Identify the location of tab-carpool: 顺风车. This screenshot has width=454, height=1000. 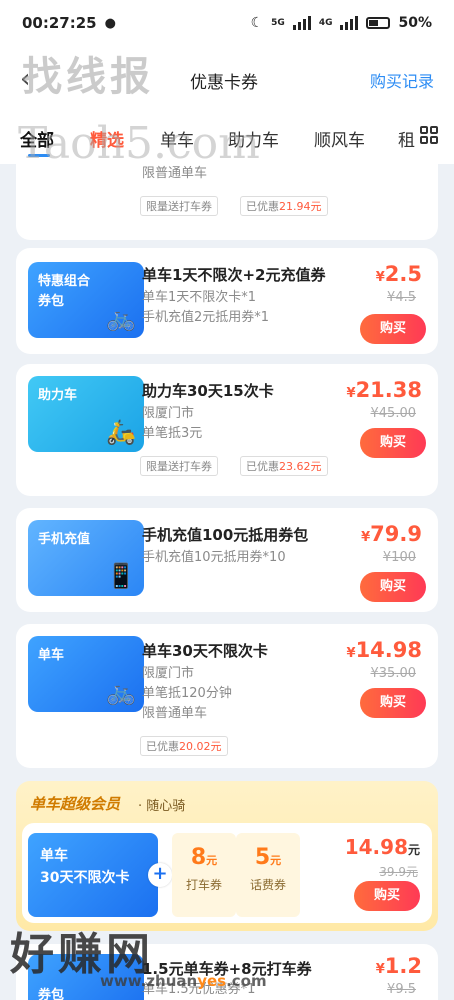
(339, 138).